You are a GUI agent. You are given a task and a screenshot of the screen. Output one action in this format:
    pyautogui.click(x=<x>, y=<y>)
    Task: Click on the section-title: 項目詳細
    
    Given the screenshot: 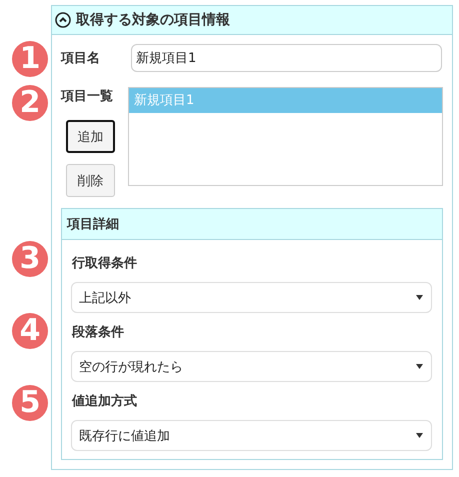 What is the action you would take?
    pyautogui.click(x=252, y=224)
    